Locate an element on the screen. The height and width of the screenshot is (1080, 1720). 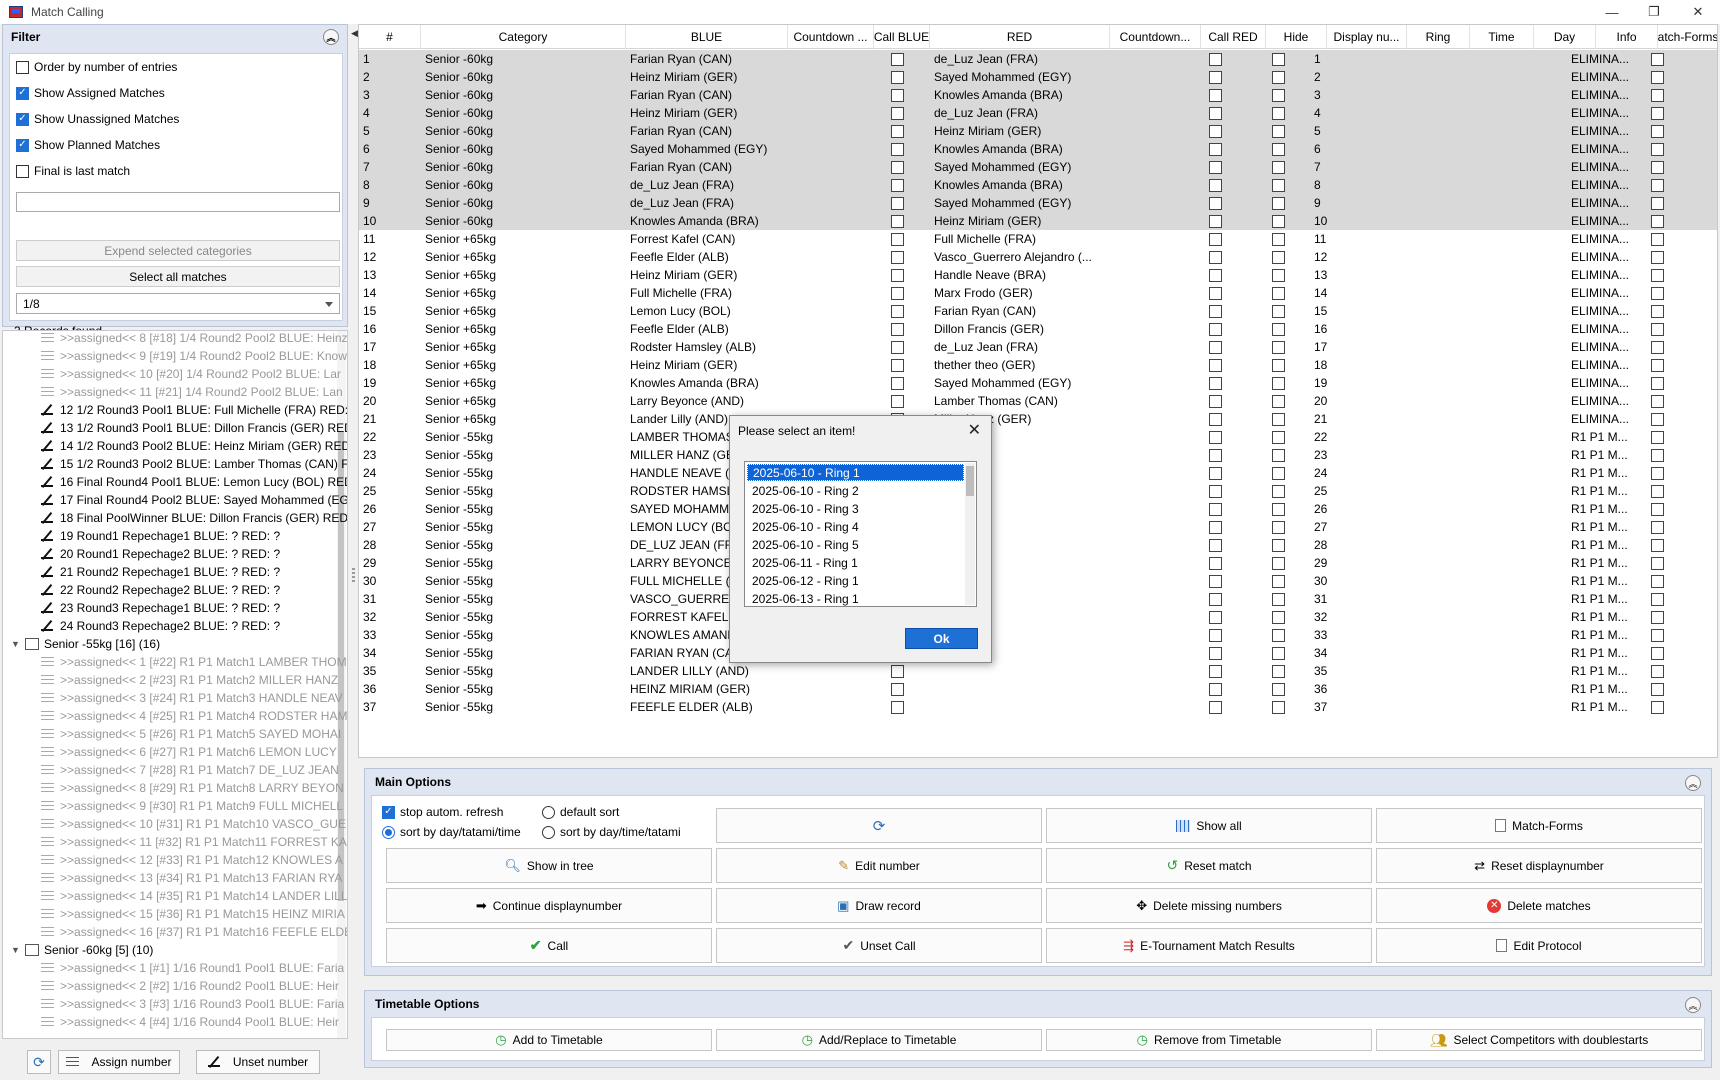
continue-displaynumber-button: ➡ Continue displaynumber is located at coordinates (549, 905).